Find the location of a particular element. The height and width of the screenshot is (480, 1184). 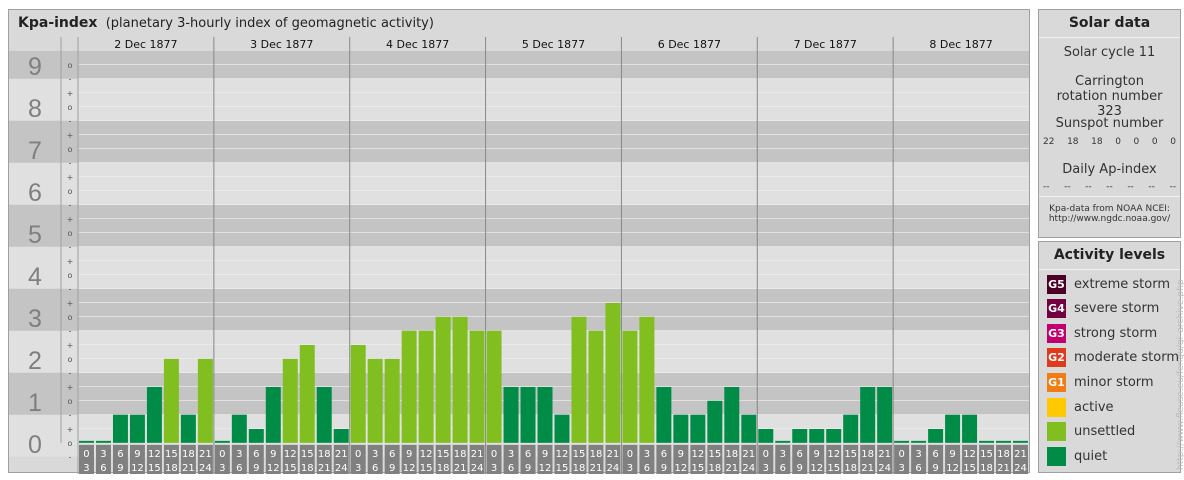

activity-level-swatch: G2 is located at coordinates (1056, 358).